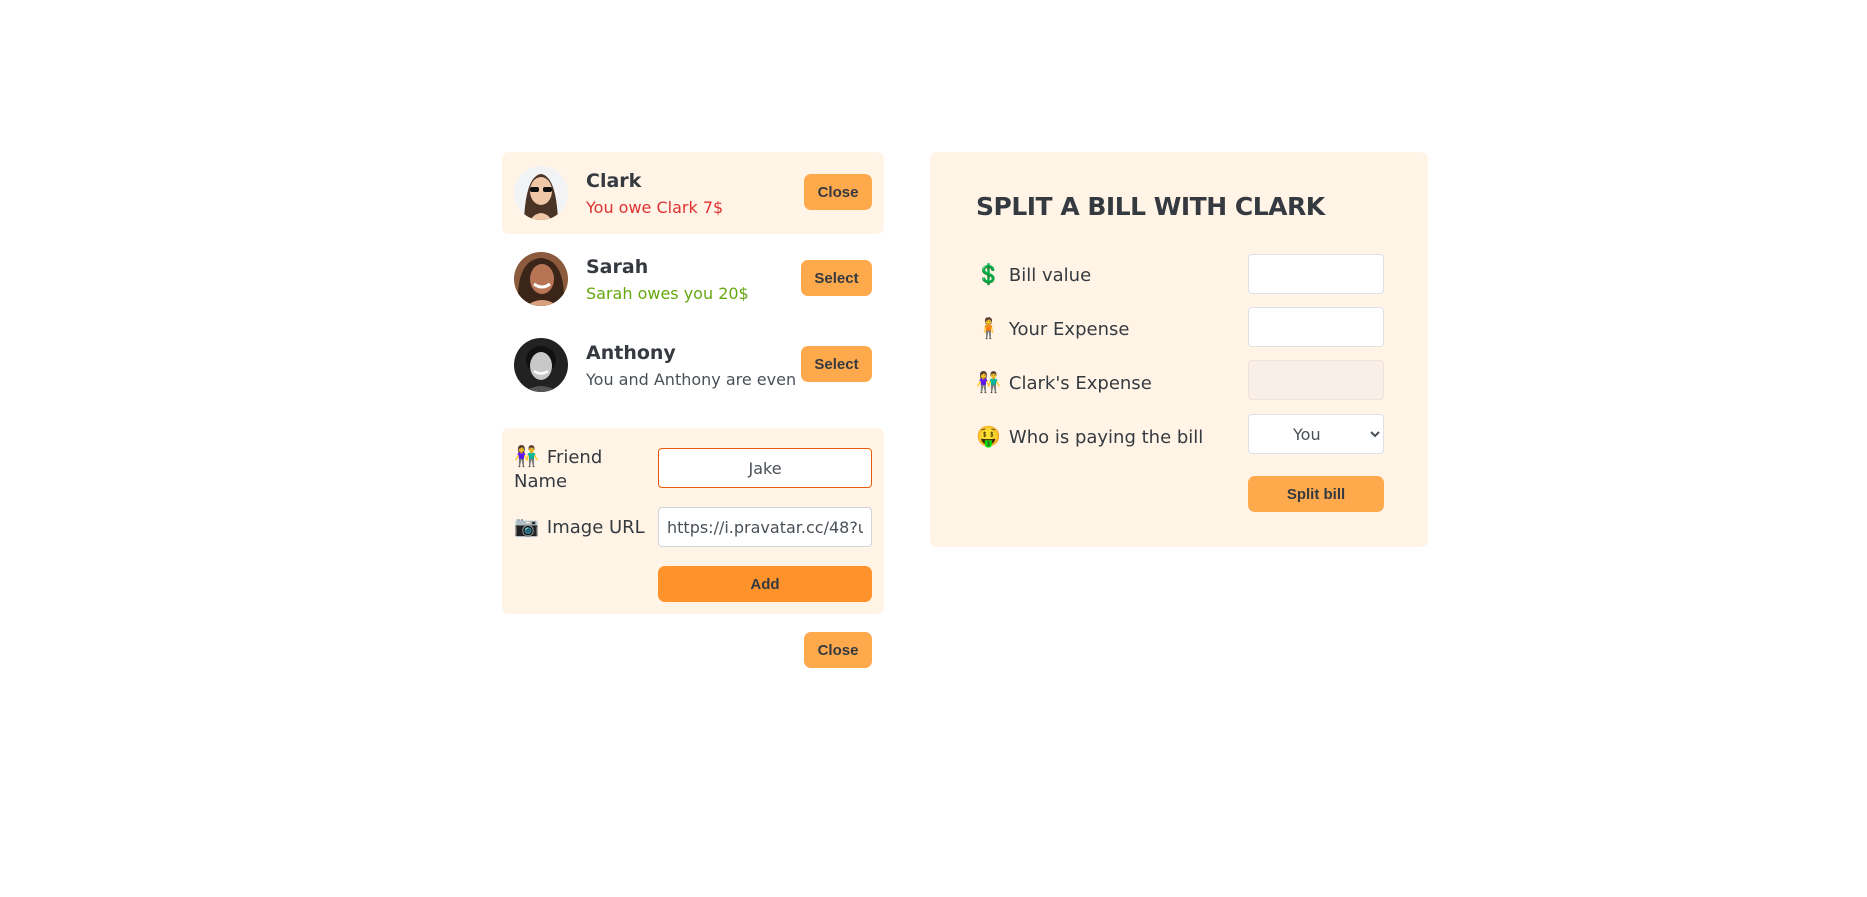 This screenshot has width=1867, height=897. Describe the element at coordinates (765, 584) in the screenshot. I see `add-friend-button: Add` at that location.